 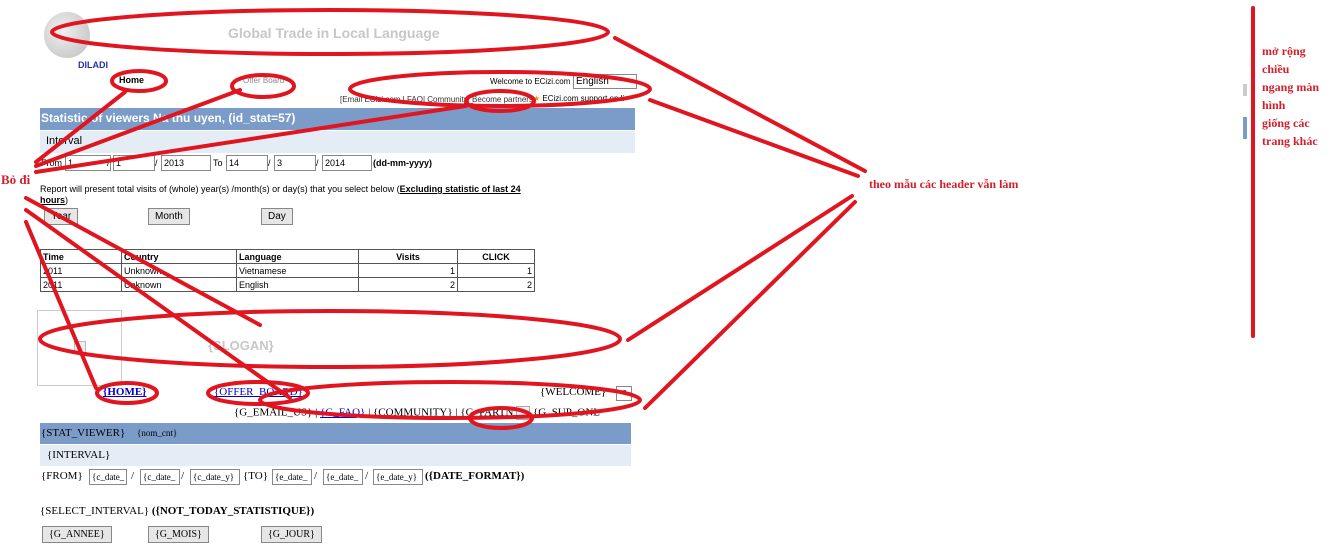 What do you see at coordinates (403, 163) in the screenshot?
I see `date-format: (dd-mm-yyyy)` at bounding box center [403, 163].